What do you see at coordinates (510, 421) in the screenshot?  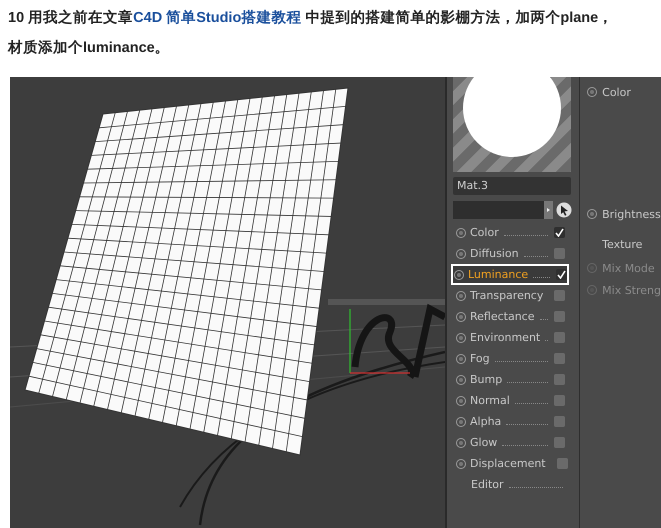 I see `channel-item: Alpha` at bounding box center [510, 421].